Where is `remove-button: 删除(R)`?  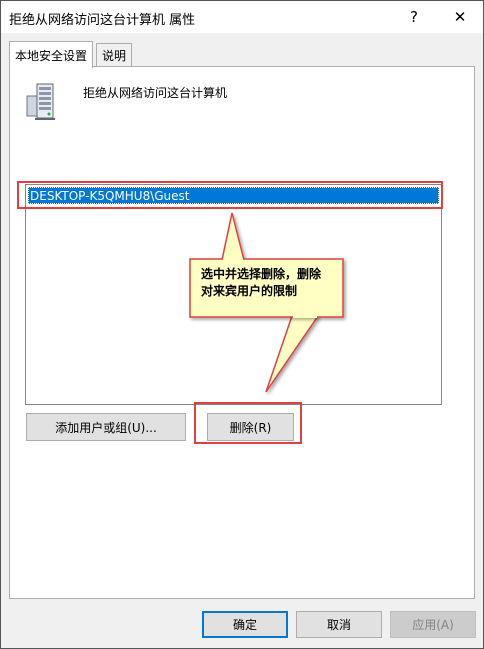
remove-button: 删除(R) is located at coordinates (250, 427).